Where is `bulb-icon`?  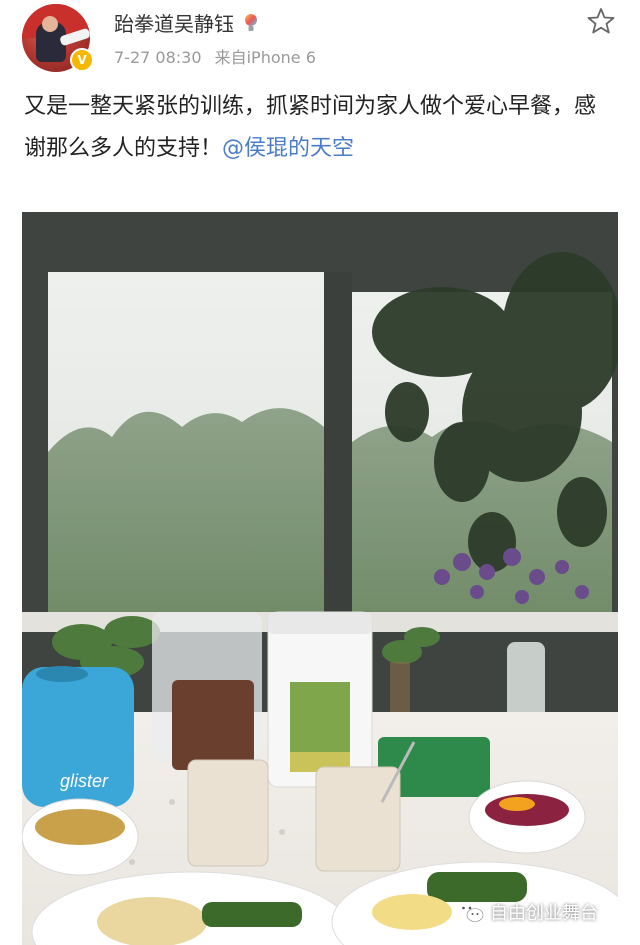 bulb-icon is located at coordinates (251, 22).